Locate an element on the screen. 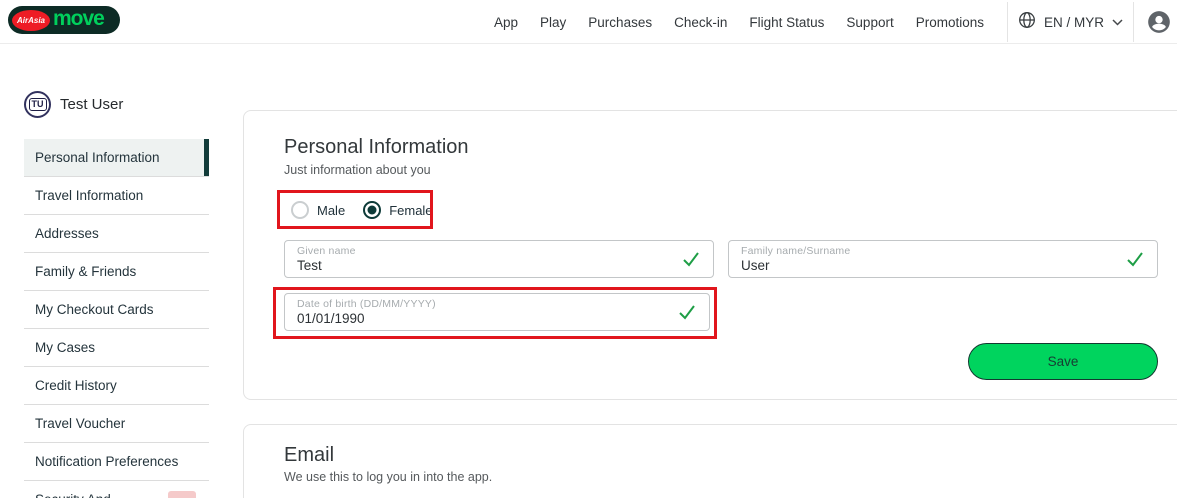 The height and width of the screenshot is (498, 1177). nav-item-play: Play is located at coordinates (553, 22).